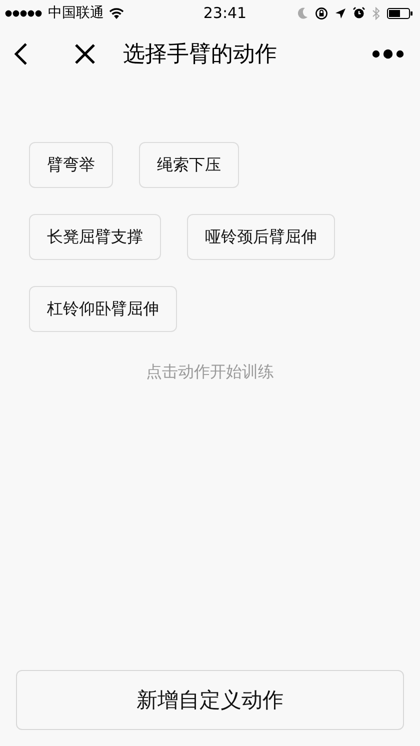  What do you see at coordinates (303, 13) in the screenshot?
I see `moon-icon` at bounding box center [303, 13].